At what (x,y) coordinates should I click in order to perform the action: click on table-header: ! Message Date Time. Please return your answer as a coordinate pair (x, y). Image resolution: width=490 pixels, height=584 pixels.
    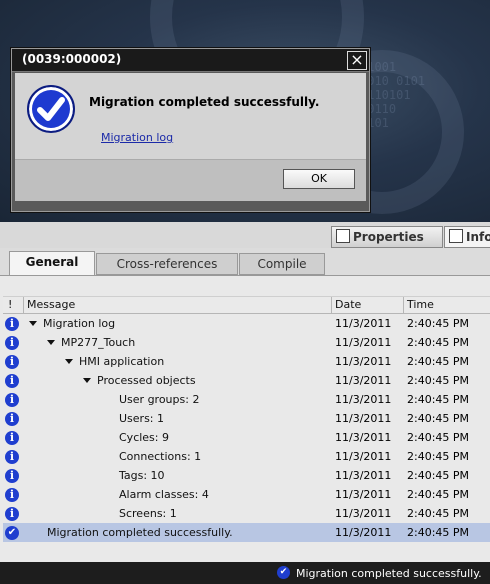
    Looking at the image, I should click on (246, 305).